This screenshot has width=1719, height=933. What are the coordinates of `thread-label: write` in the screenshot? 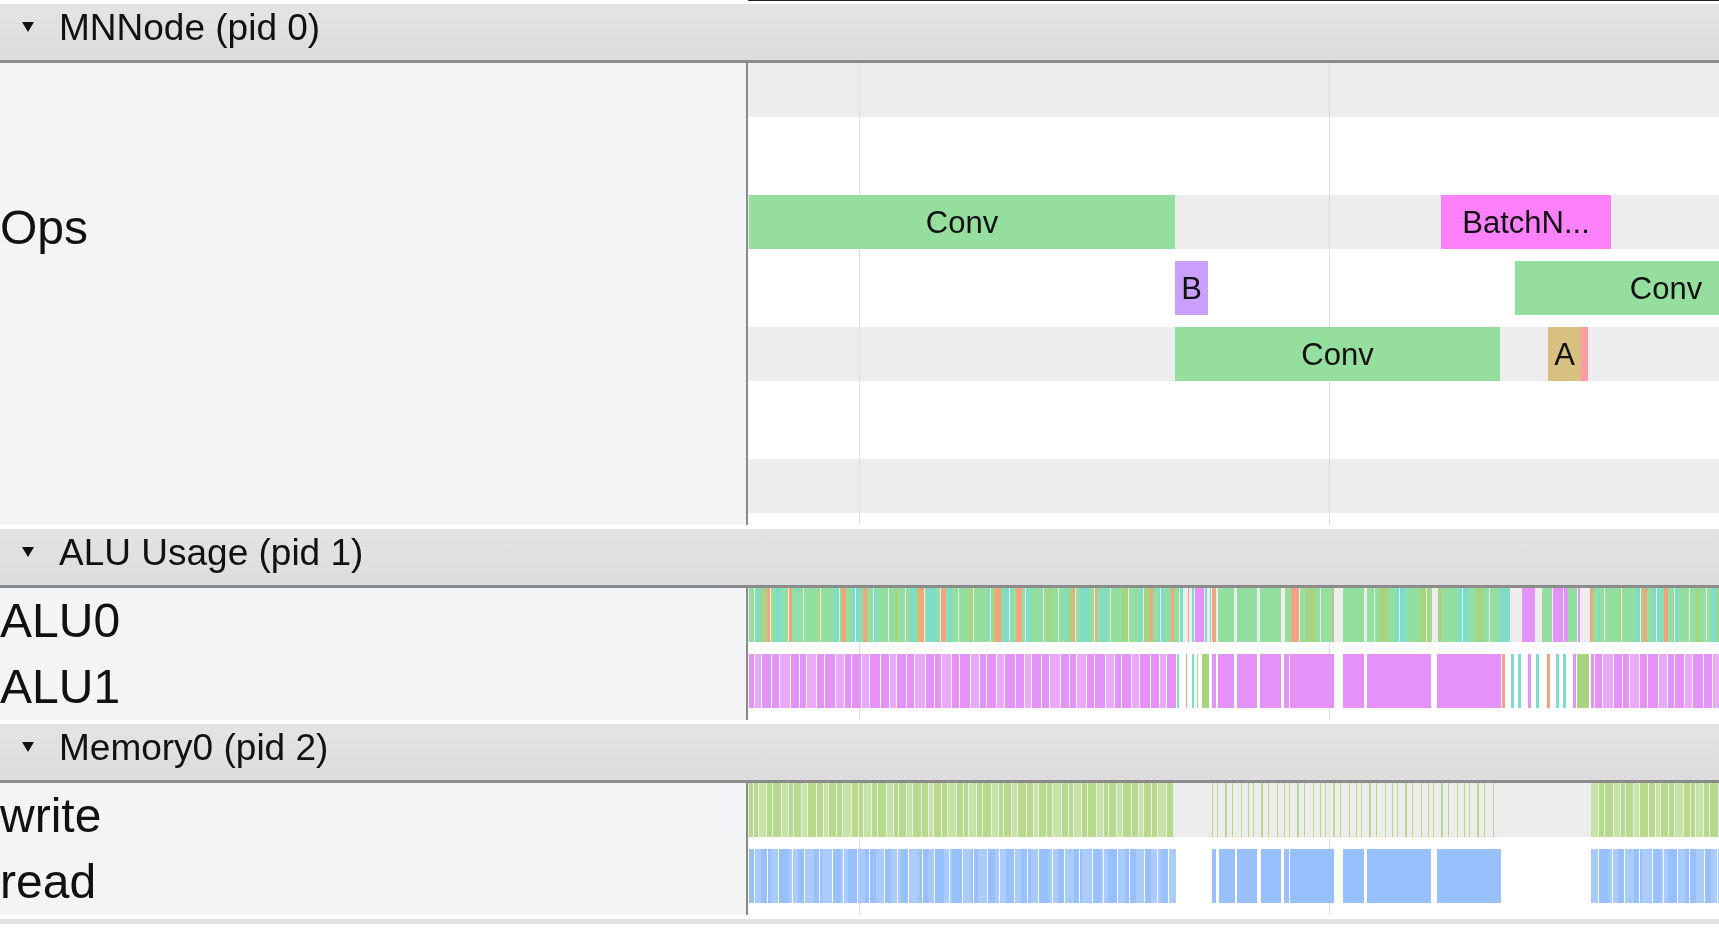 It's located at (51, 816).